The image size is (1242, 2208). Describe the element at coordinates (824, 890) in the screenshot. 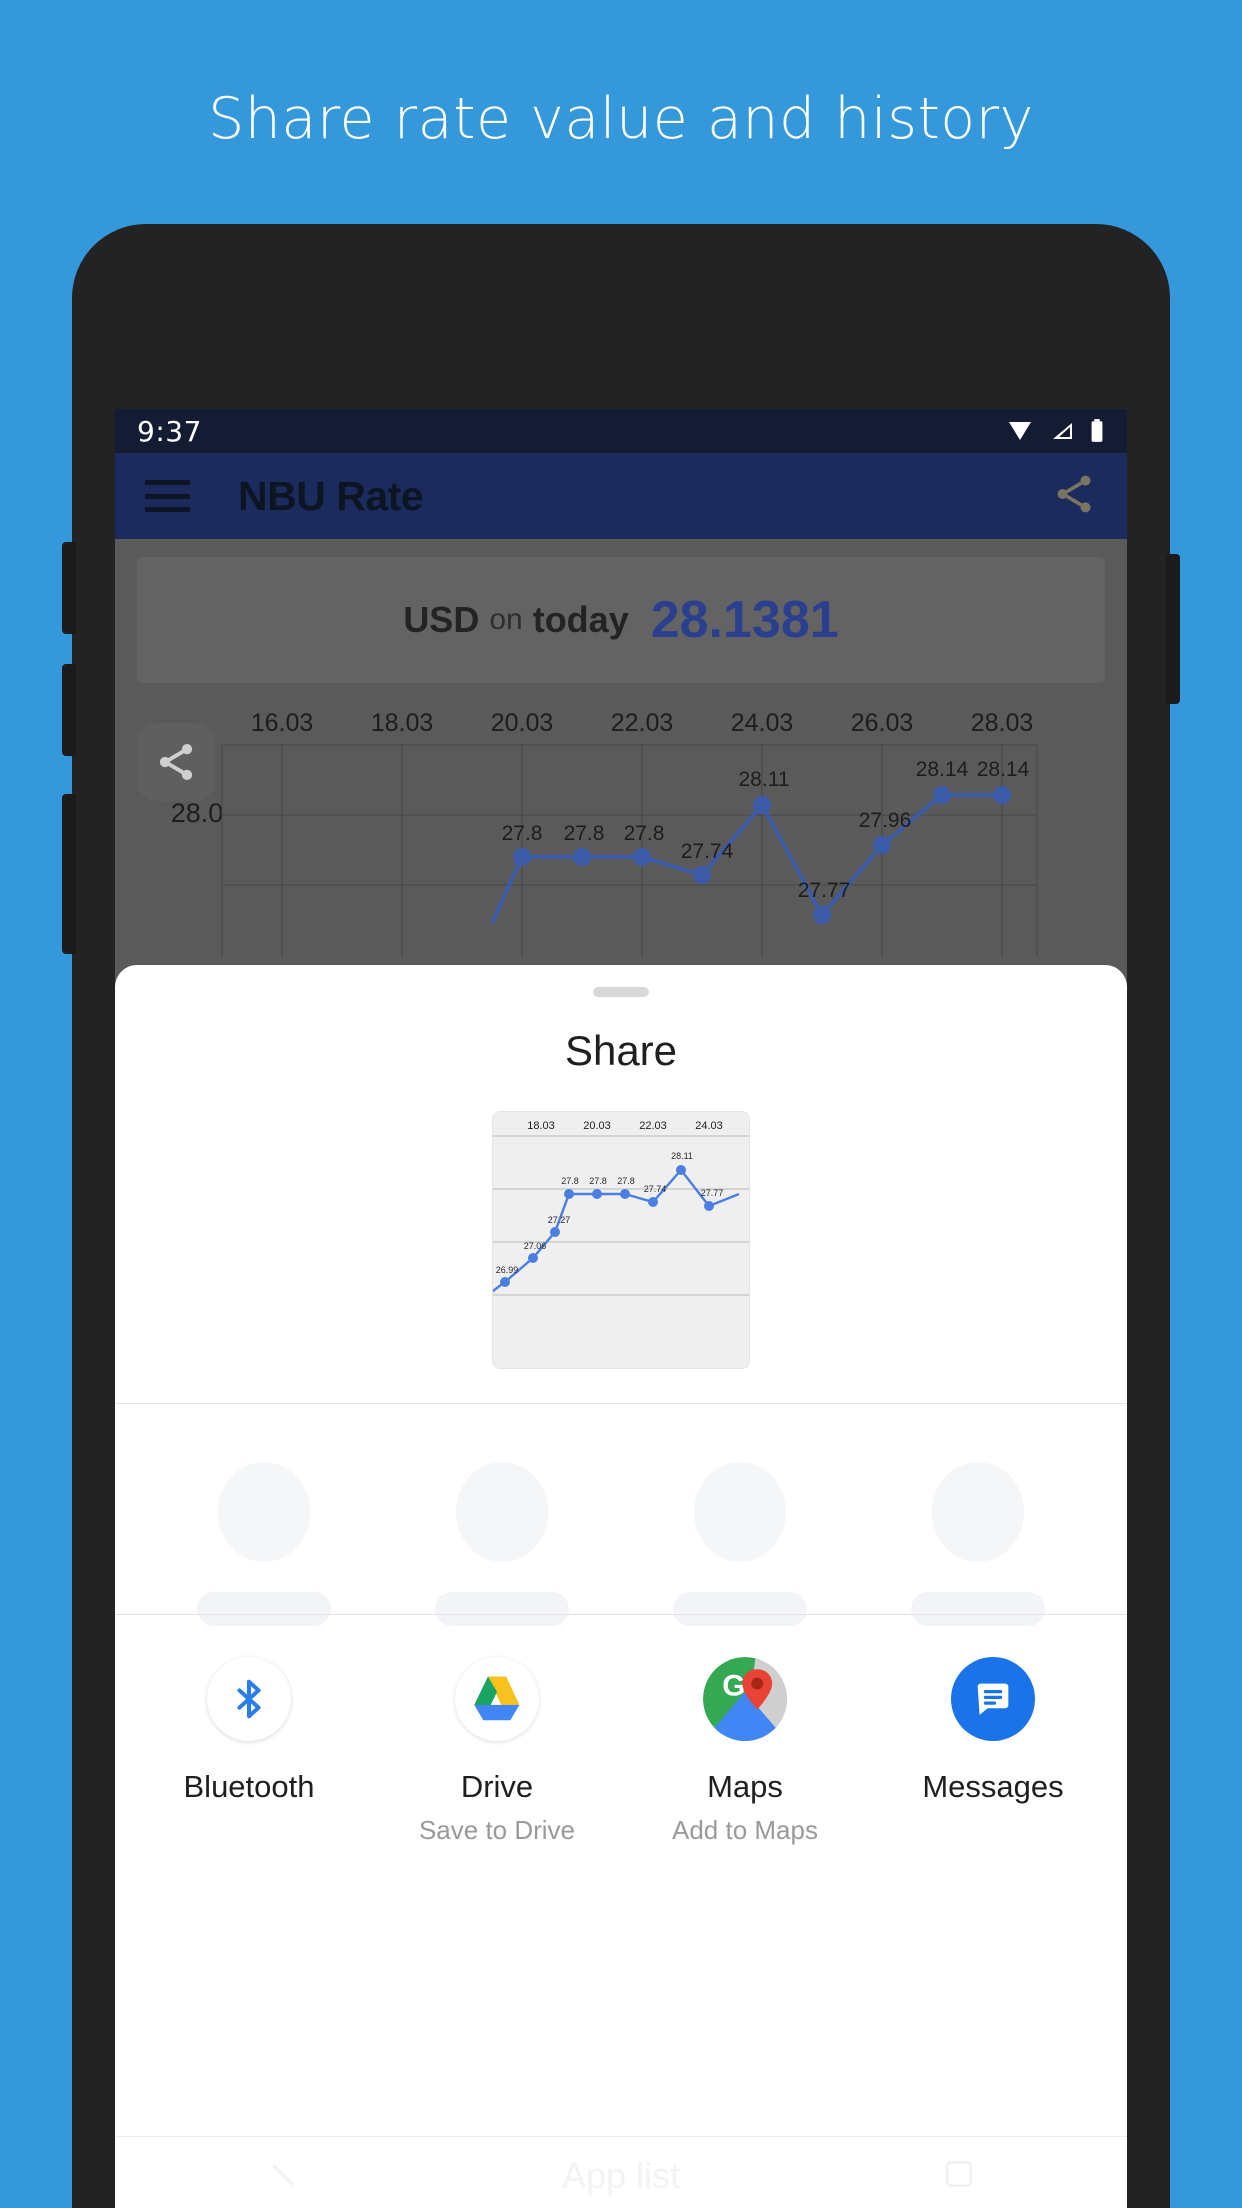

I see `point-label: 27.77` at that location.